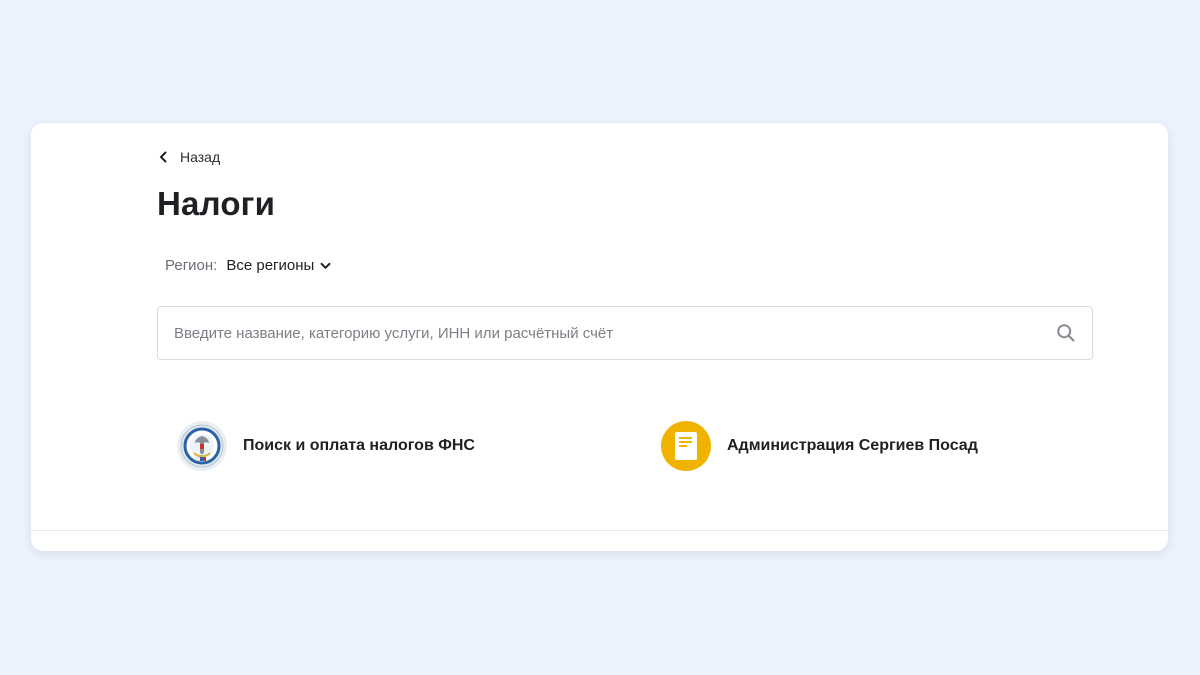 The image size is (1200, 675). What do you see at coordinates (216, 203) in the screenshot?
I see `page-title: Налоги` at bounding box center [216, 203].